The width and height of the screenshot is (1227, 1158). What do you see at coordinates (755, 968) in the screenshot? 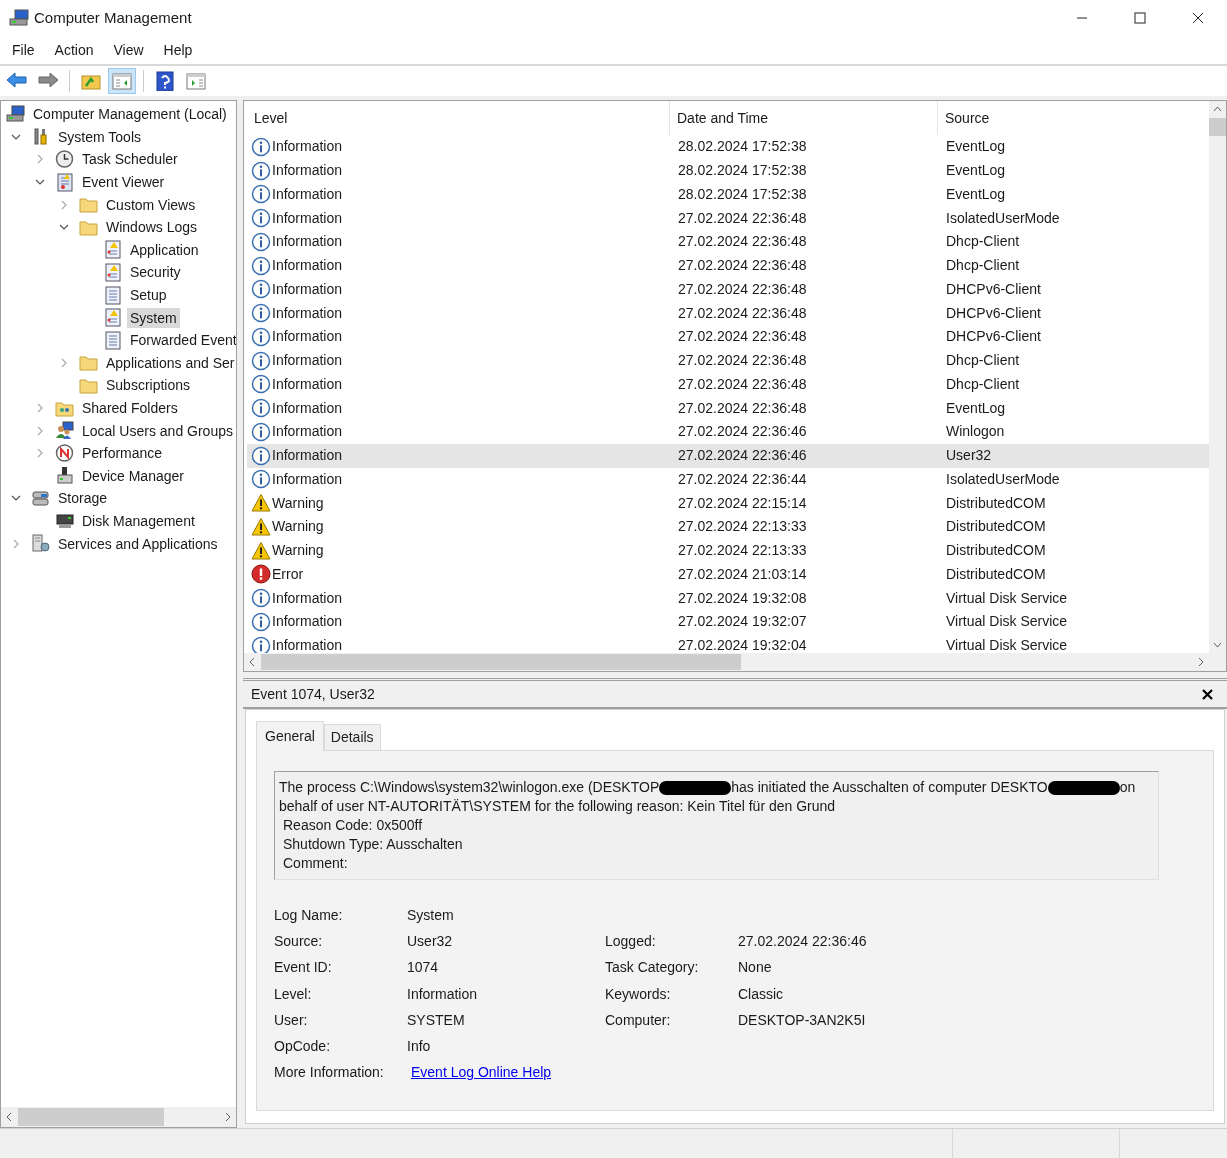
I see `field-value: None` at bounding box center [755, 968].